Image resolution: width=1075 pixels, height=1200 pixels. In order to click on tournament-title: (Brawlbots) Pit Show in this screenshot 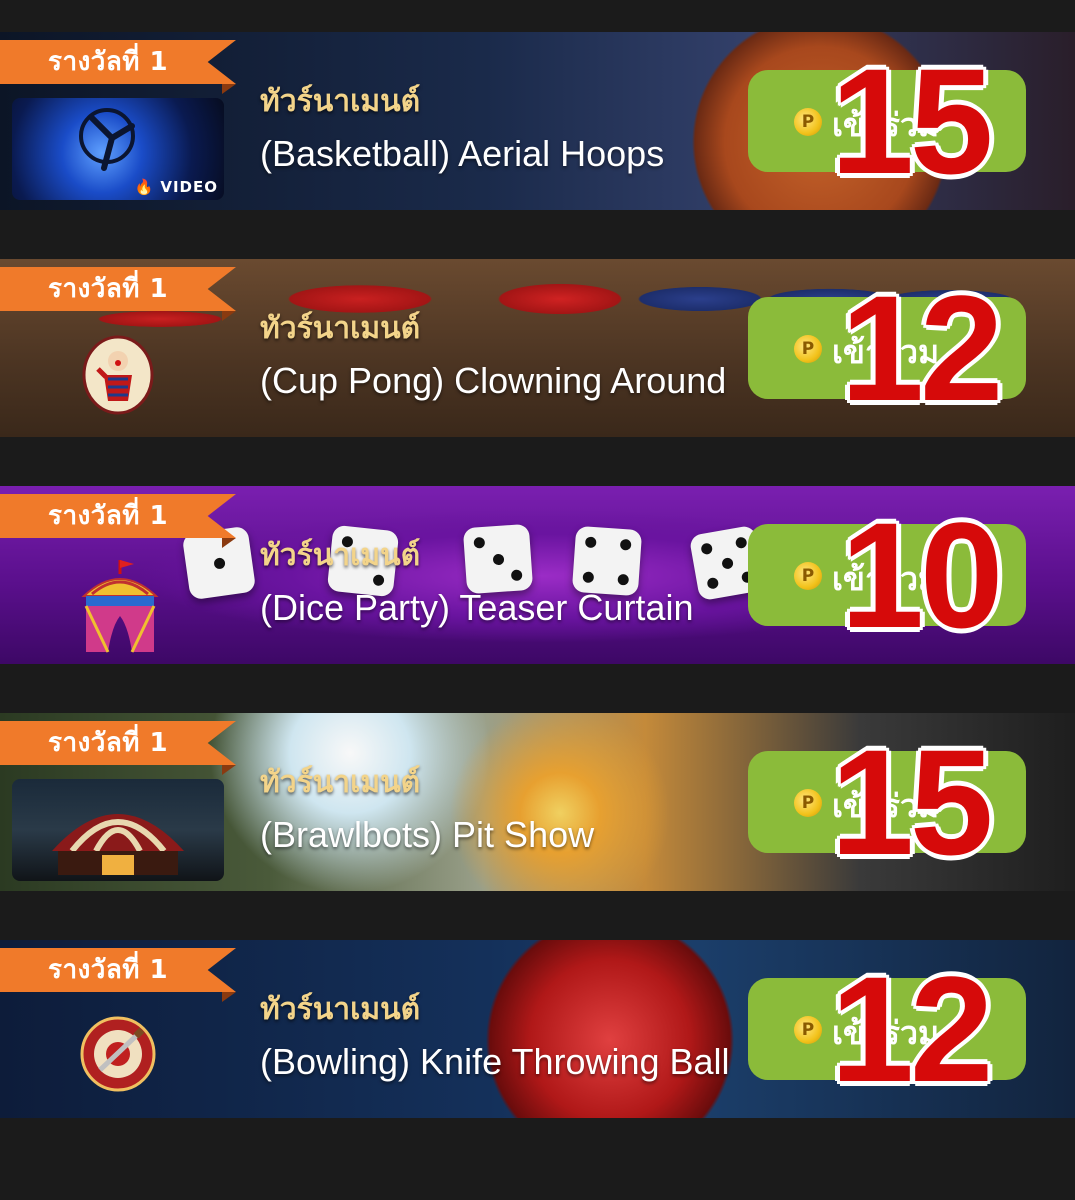, I will do `click(427, 834)`.